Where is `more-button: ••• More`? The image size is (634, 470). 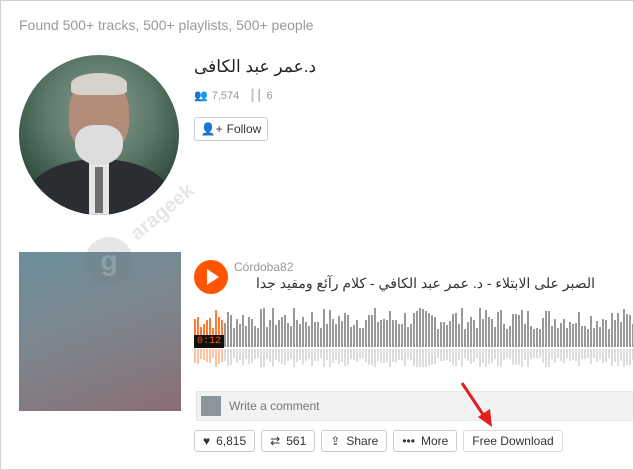 more-button: ••• More is located at coordinates (425, 441).